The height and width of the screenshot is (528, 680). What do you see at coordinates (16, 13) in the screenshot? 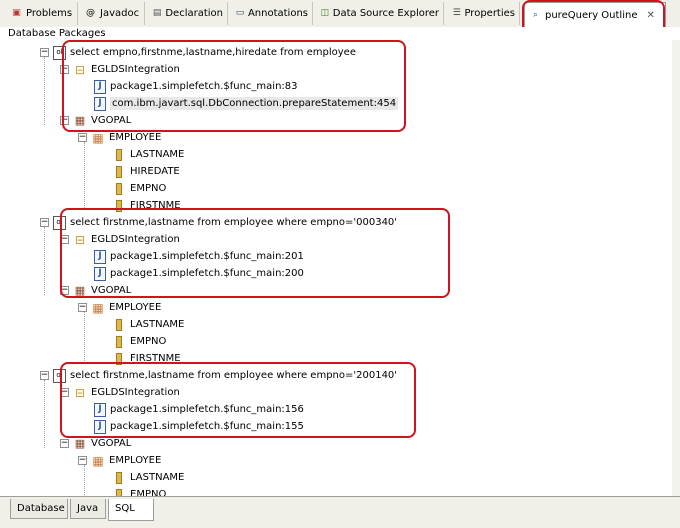
I see `problems-icon: ▣` at bounding box center [16, 13].